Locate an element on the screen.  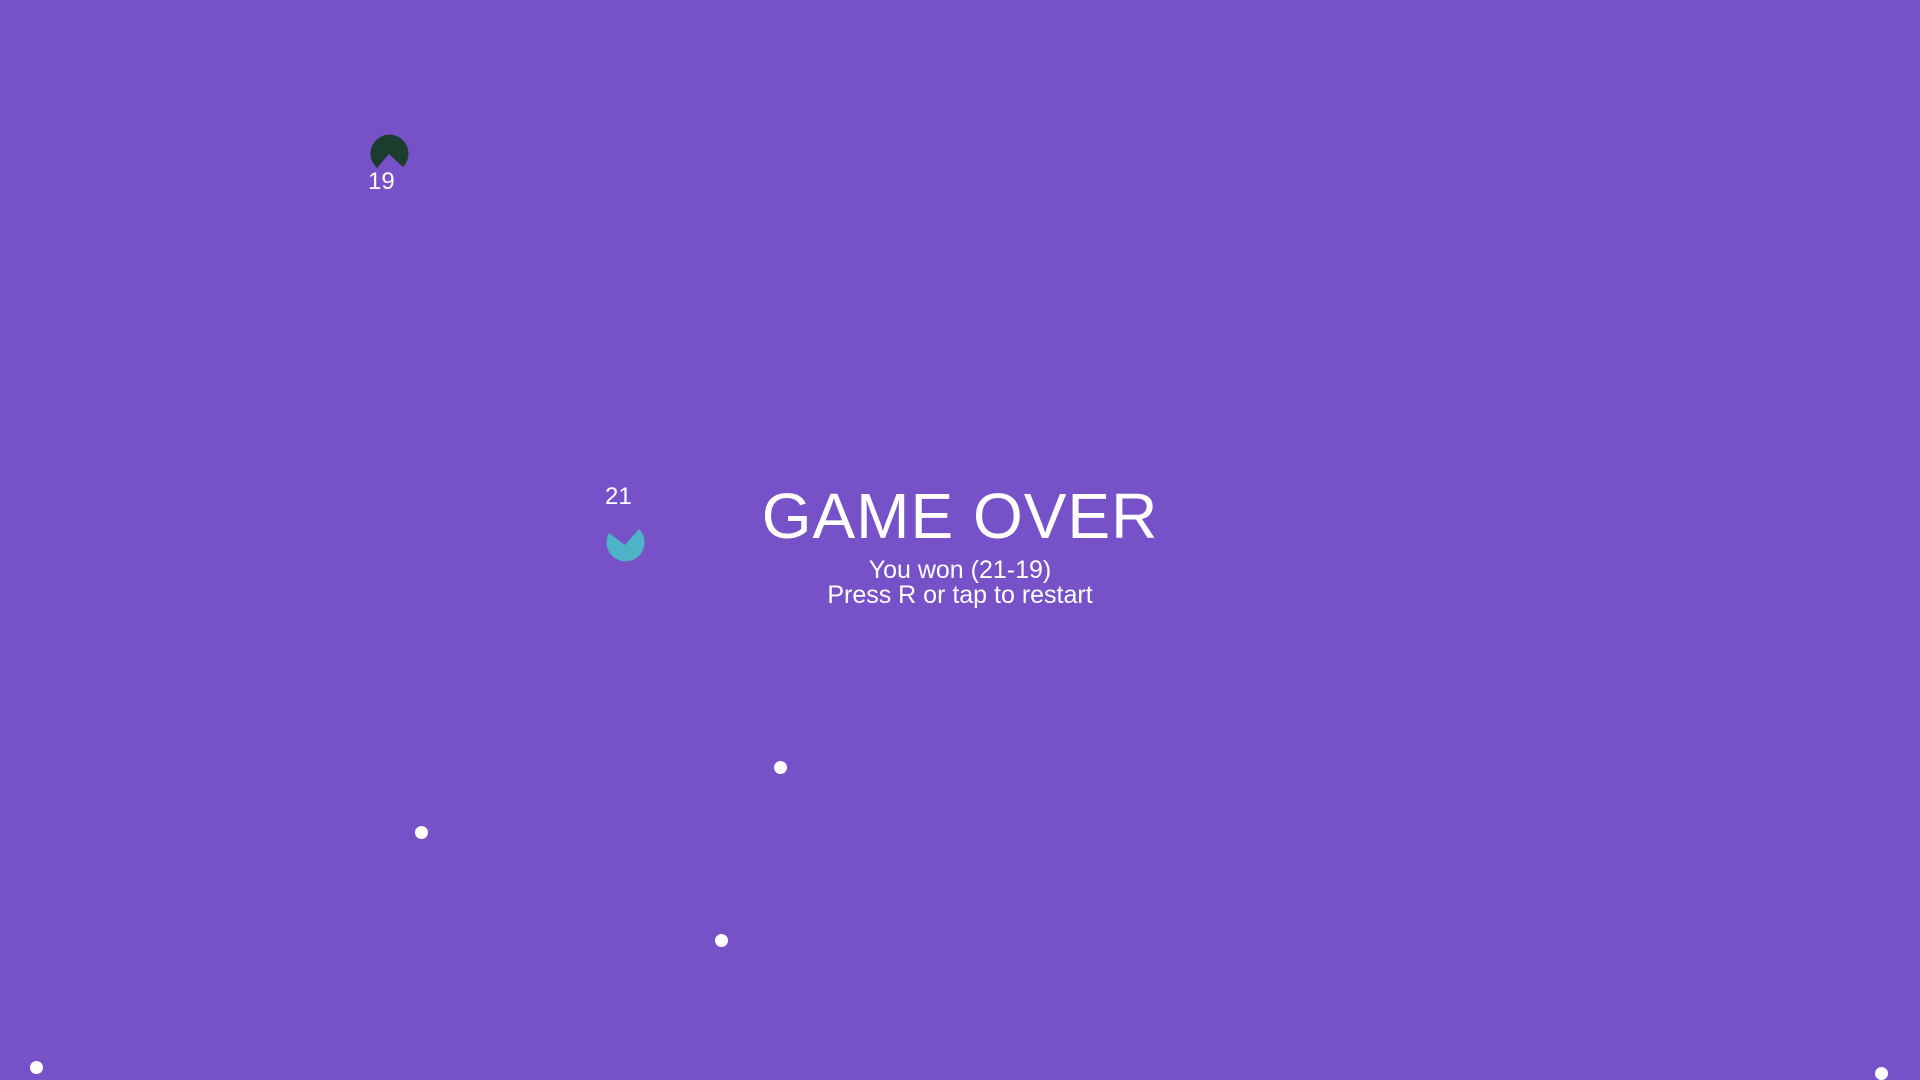
player-body is located at coordinates (625, 545).